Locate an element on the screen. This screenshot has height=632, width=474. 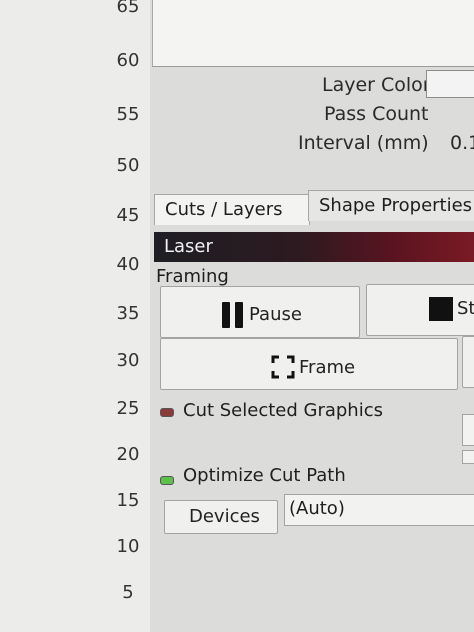
device-select-value: (Auto) is located at coordinates (317, 508).